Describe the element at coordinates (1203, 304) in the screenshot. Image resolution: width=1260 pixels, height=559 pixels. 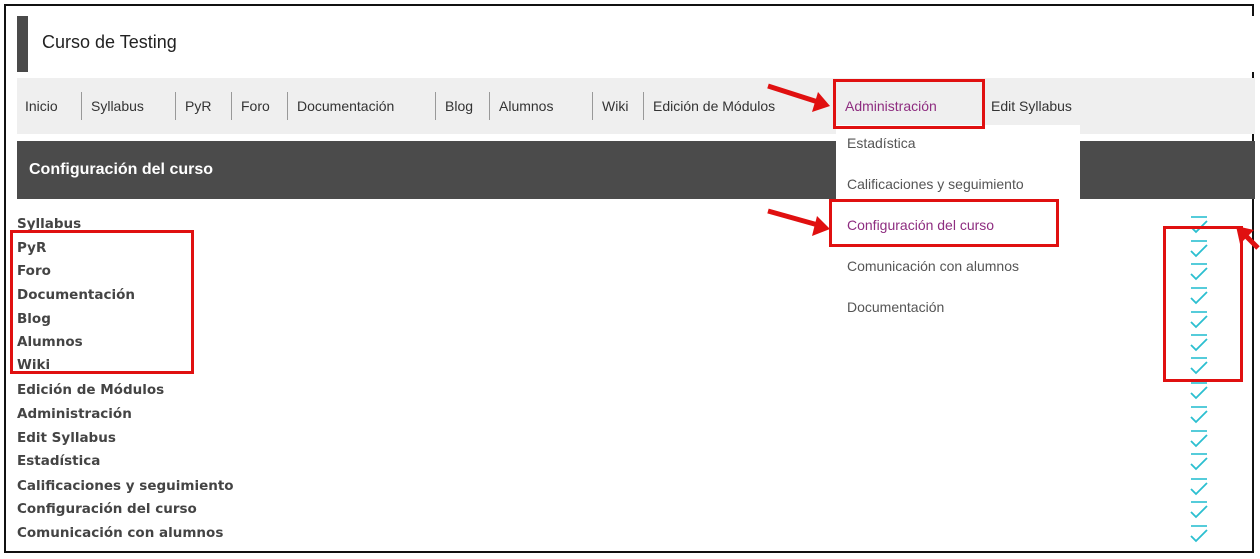
I see `annotation-box-checks` at that location.